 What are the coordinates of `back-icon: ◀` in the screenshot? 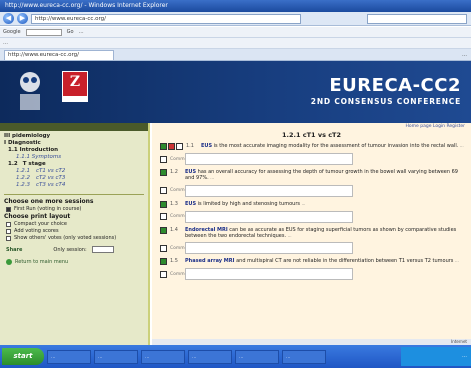 It's located at (8, 18).